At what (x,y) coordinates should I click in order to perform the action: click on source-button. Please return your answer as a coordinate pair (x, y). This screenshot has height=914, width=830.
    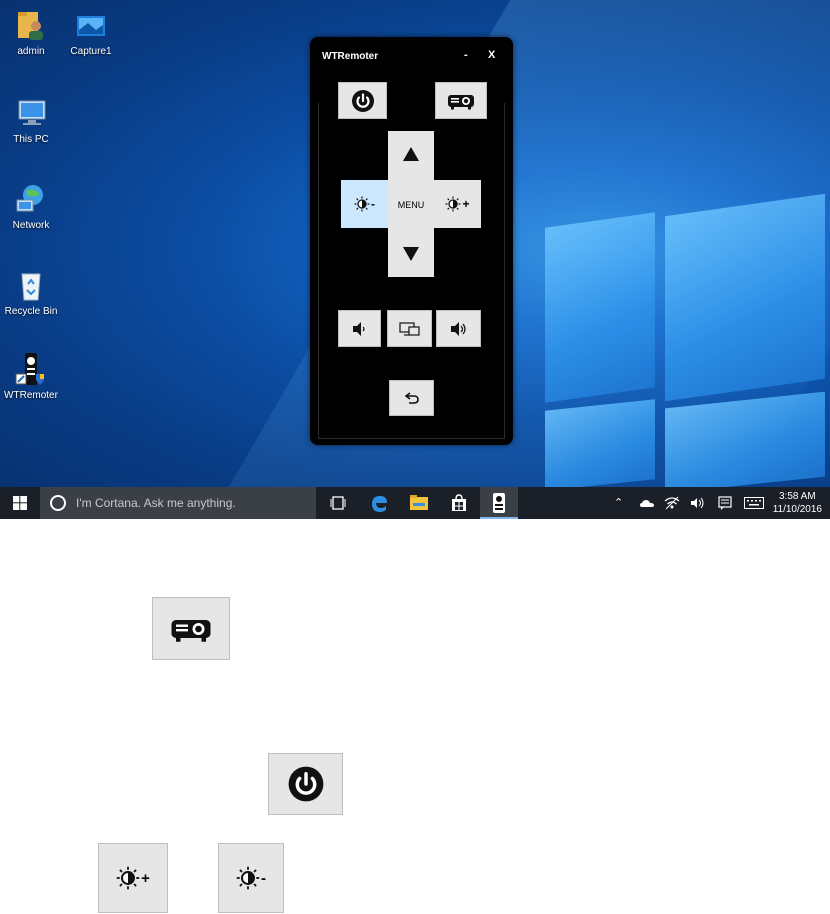
    Looking at the image, I should click on (409, 328).